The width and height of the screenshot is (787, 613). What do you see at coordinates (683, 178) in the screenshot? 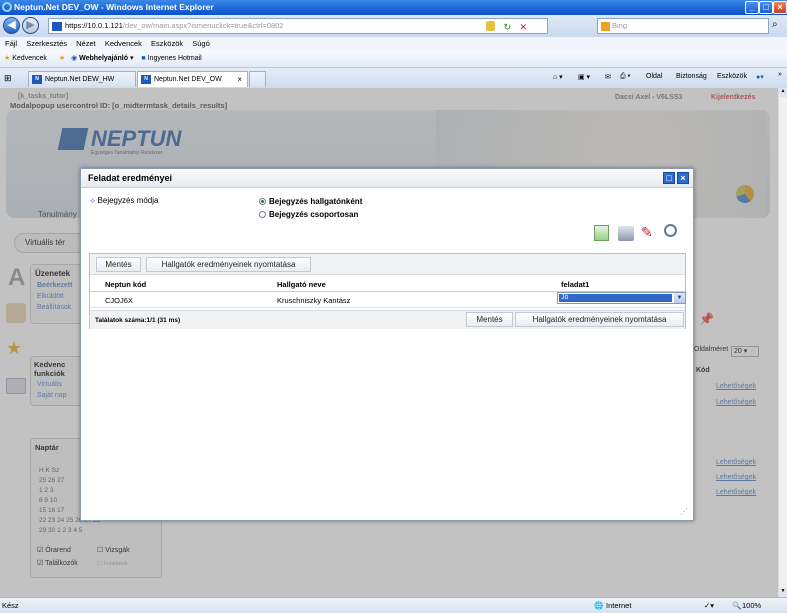
I see `close-modal-button: ×` at bounding box center [683, 178].